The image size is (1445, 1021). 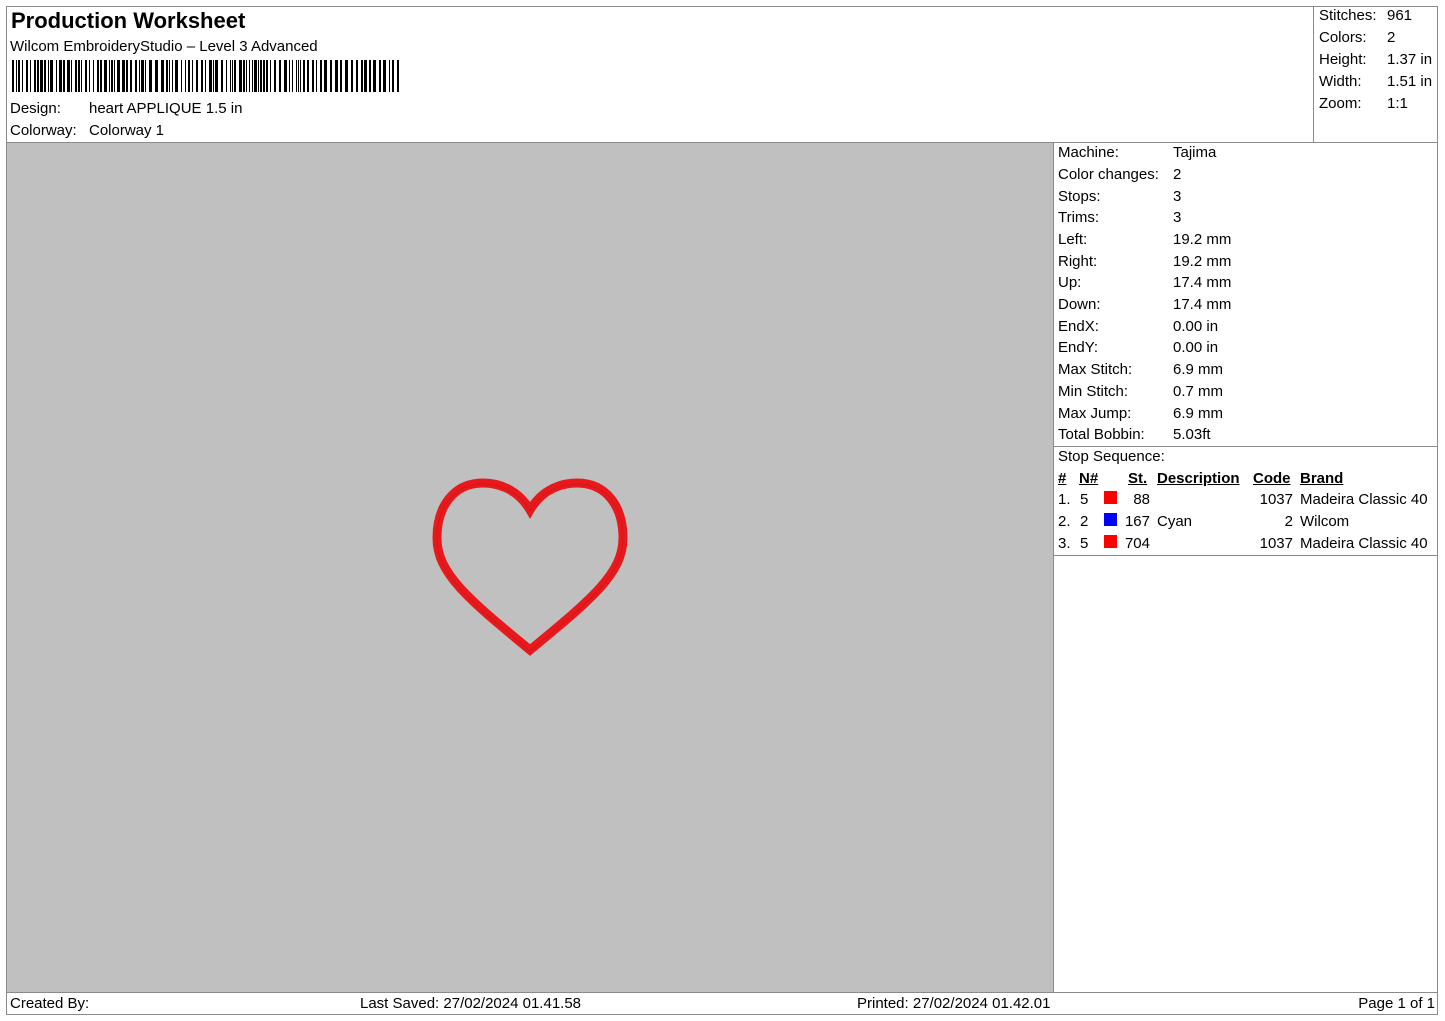 What do you see at coordinates (1272, 478) in the screenshot?
I see `column-header-code: Code` at bounding box center [1272, 478].